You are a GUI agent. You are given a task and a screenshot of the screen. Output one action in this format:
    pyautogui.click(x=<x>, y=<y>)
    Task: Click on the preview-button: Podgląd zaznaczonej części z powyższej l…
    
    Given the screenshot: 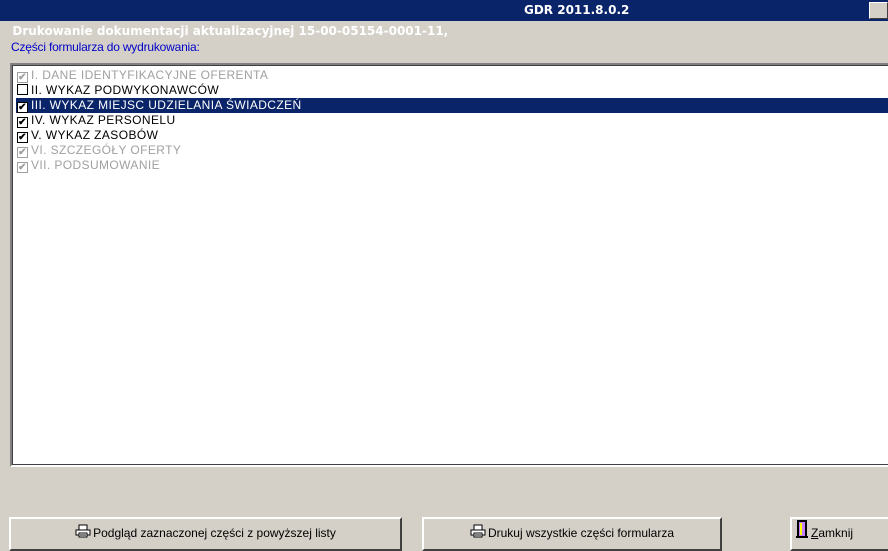 What is the action you would take?
    pyautogui.click(x=205, y=534)
    